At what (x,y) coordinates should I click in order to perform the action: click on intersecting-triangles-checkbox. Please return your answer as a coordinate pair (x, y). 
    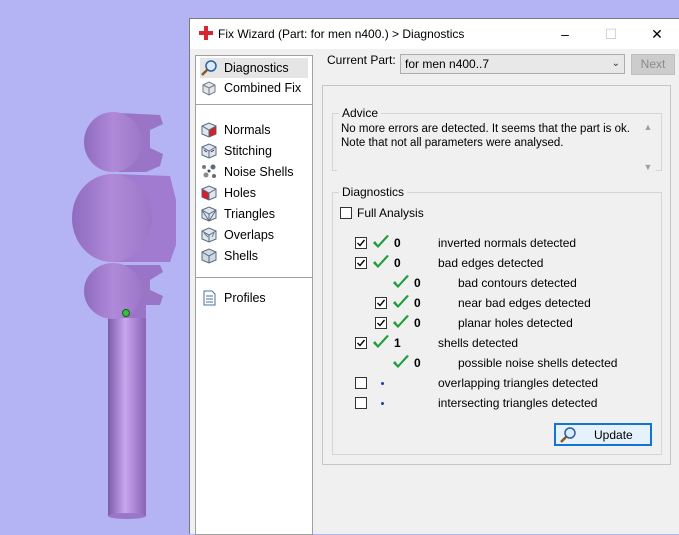
    Looking at the image, I should click on (361, 403).